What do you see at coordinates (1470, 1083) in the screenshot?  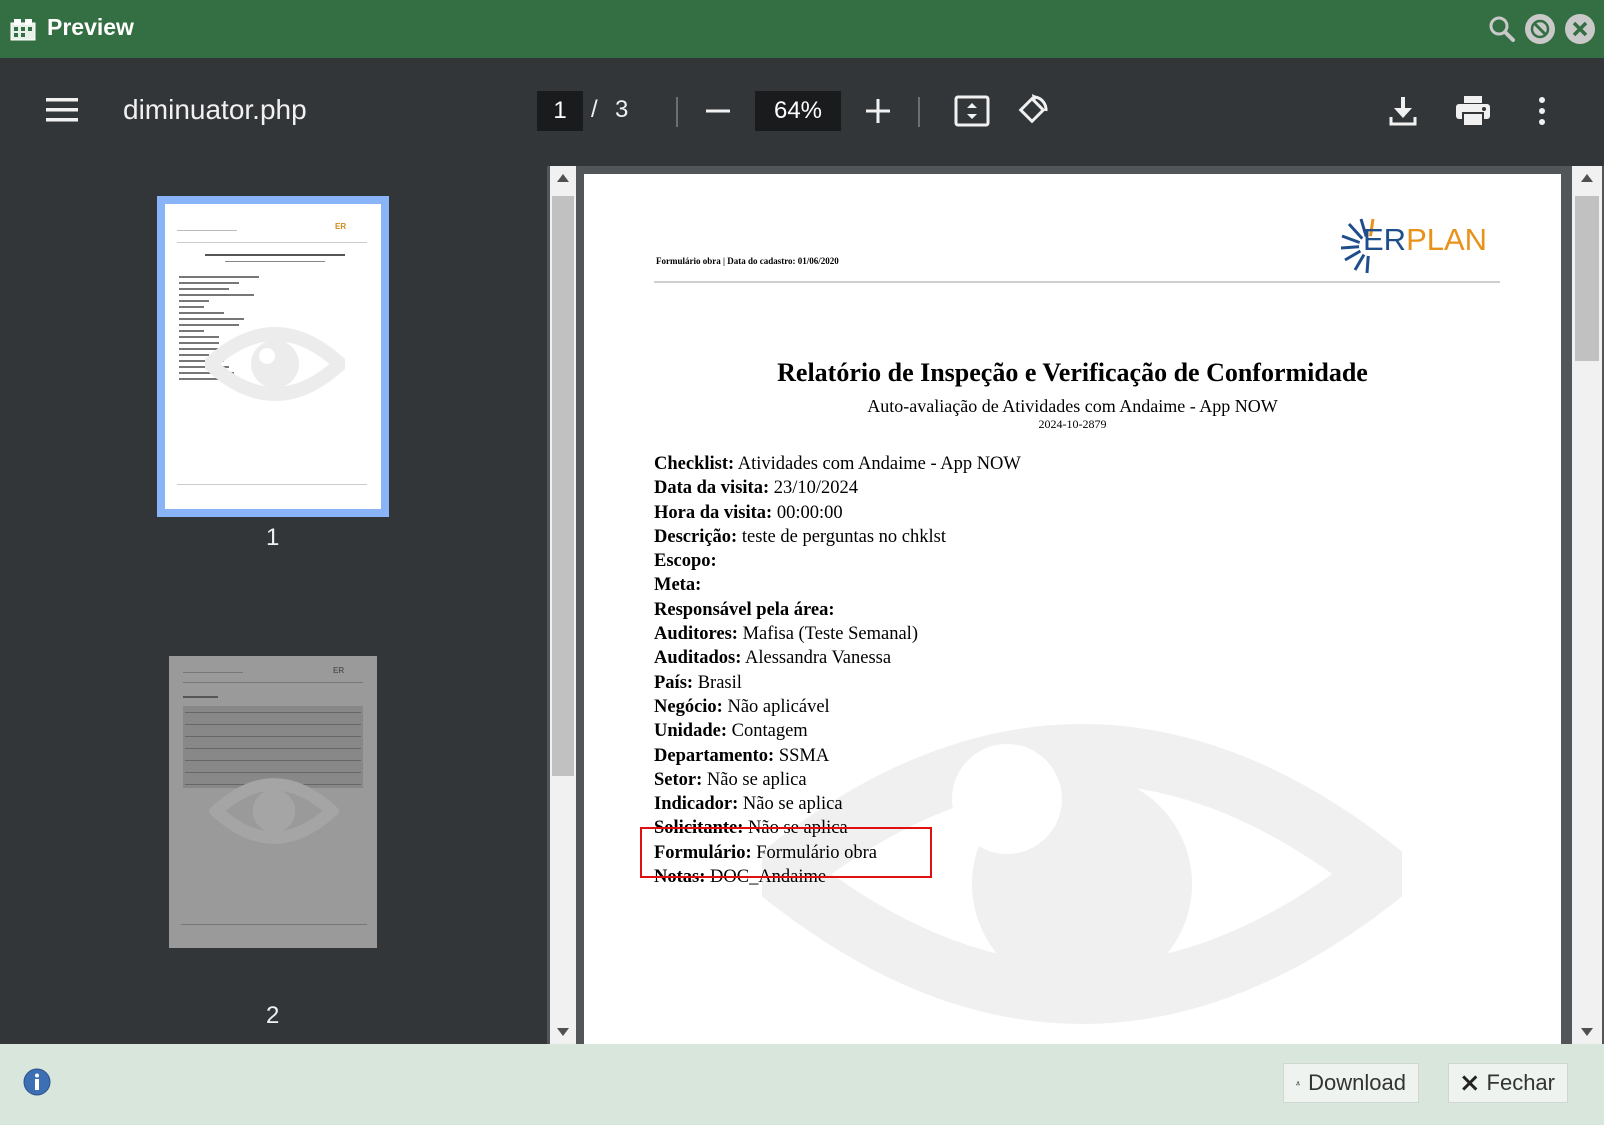 I see `close-icon` at bounding box center [1470, 1083].